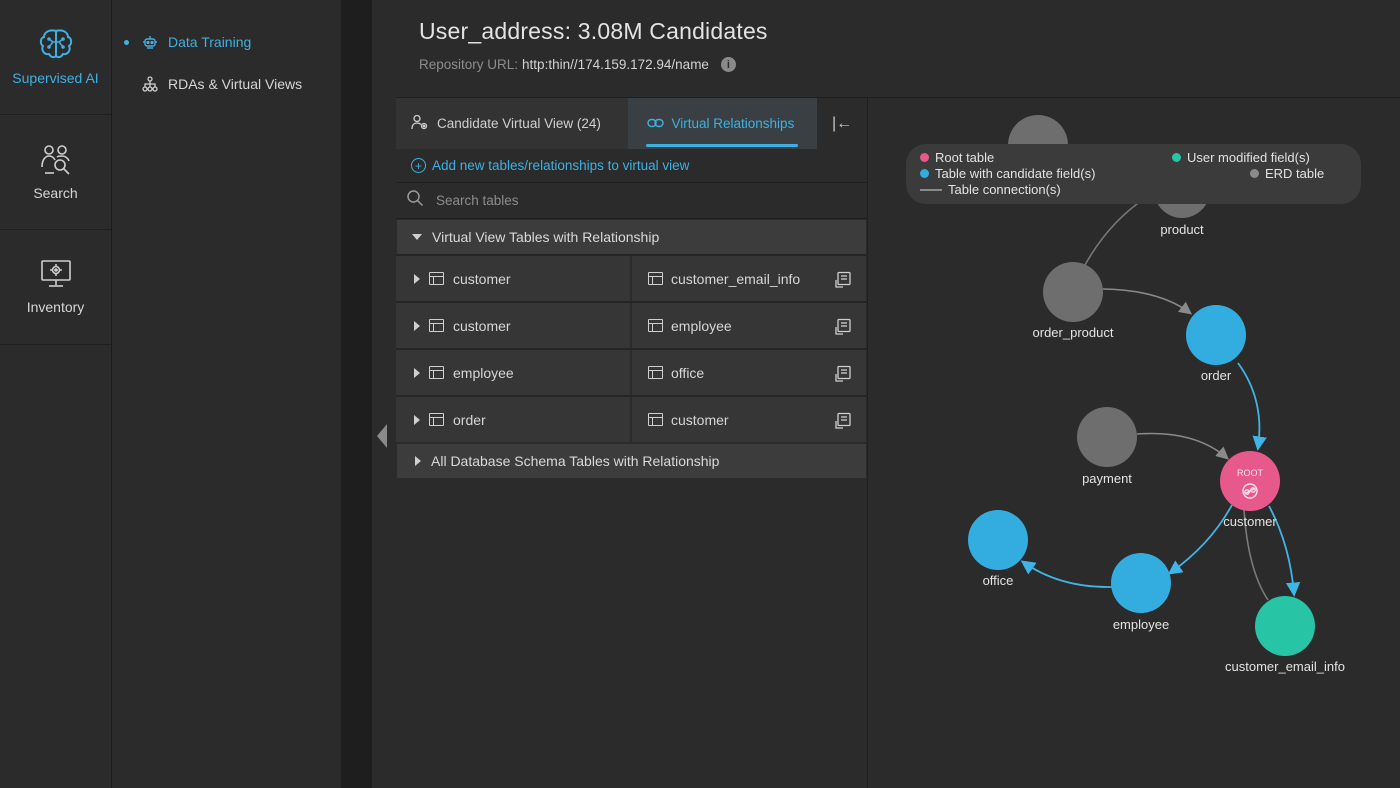 Image resolution: width=1400 pixels, height=788 pixels. Describe the element at coordinates (418, 165) in the screenshot. I see `plus-circle-icon: +` at that location.